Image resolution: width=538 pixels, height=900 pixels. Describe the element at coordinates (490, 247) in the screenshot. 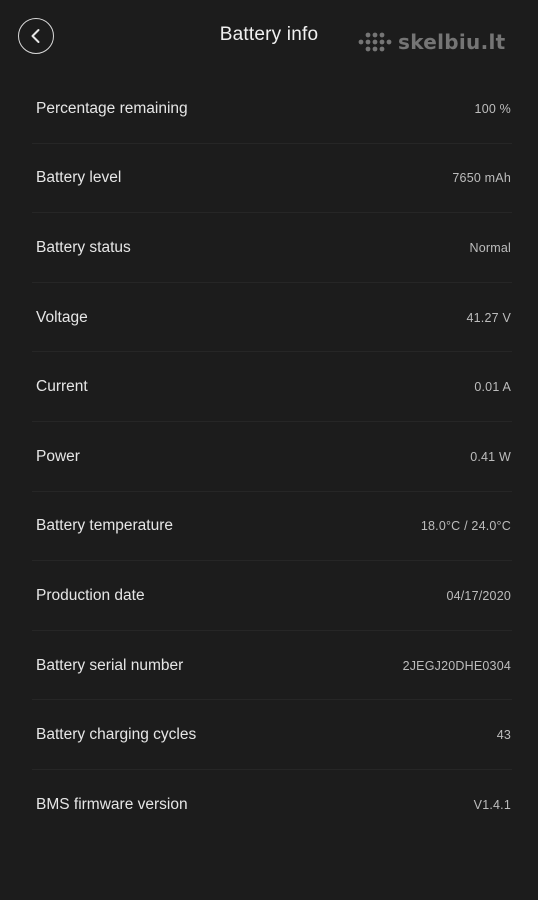

I see `row-value: Normal` at that location.